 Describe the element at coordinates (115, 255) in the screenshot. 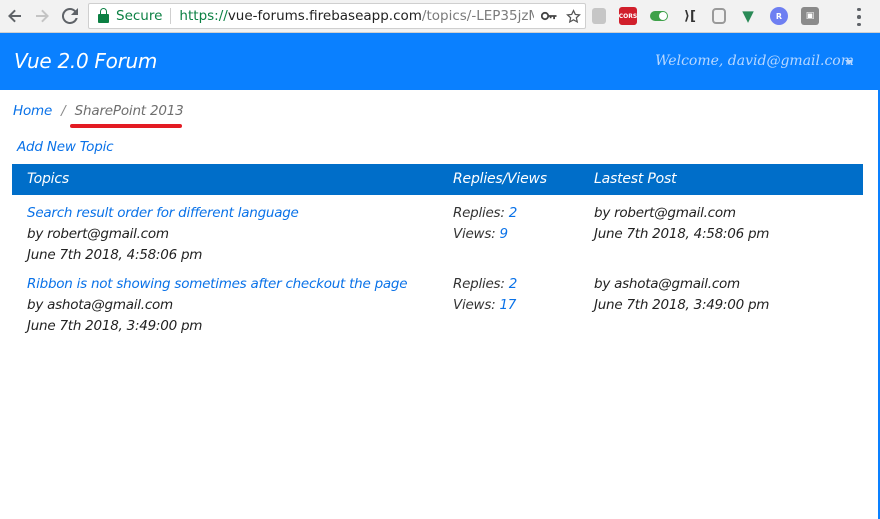

I see `topic-date: June 7th 2018, 4:58:06 pm` at that location.